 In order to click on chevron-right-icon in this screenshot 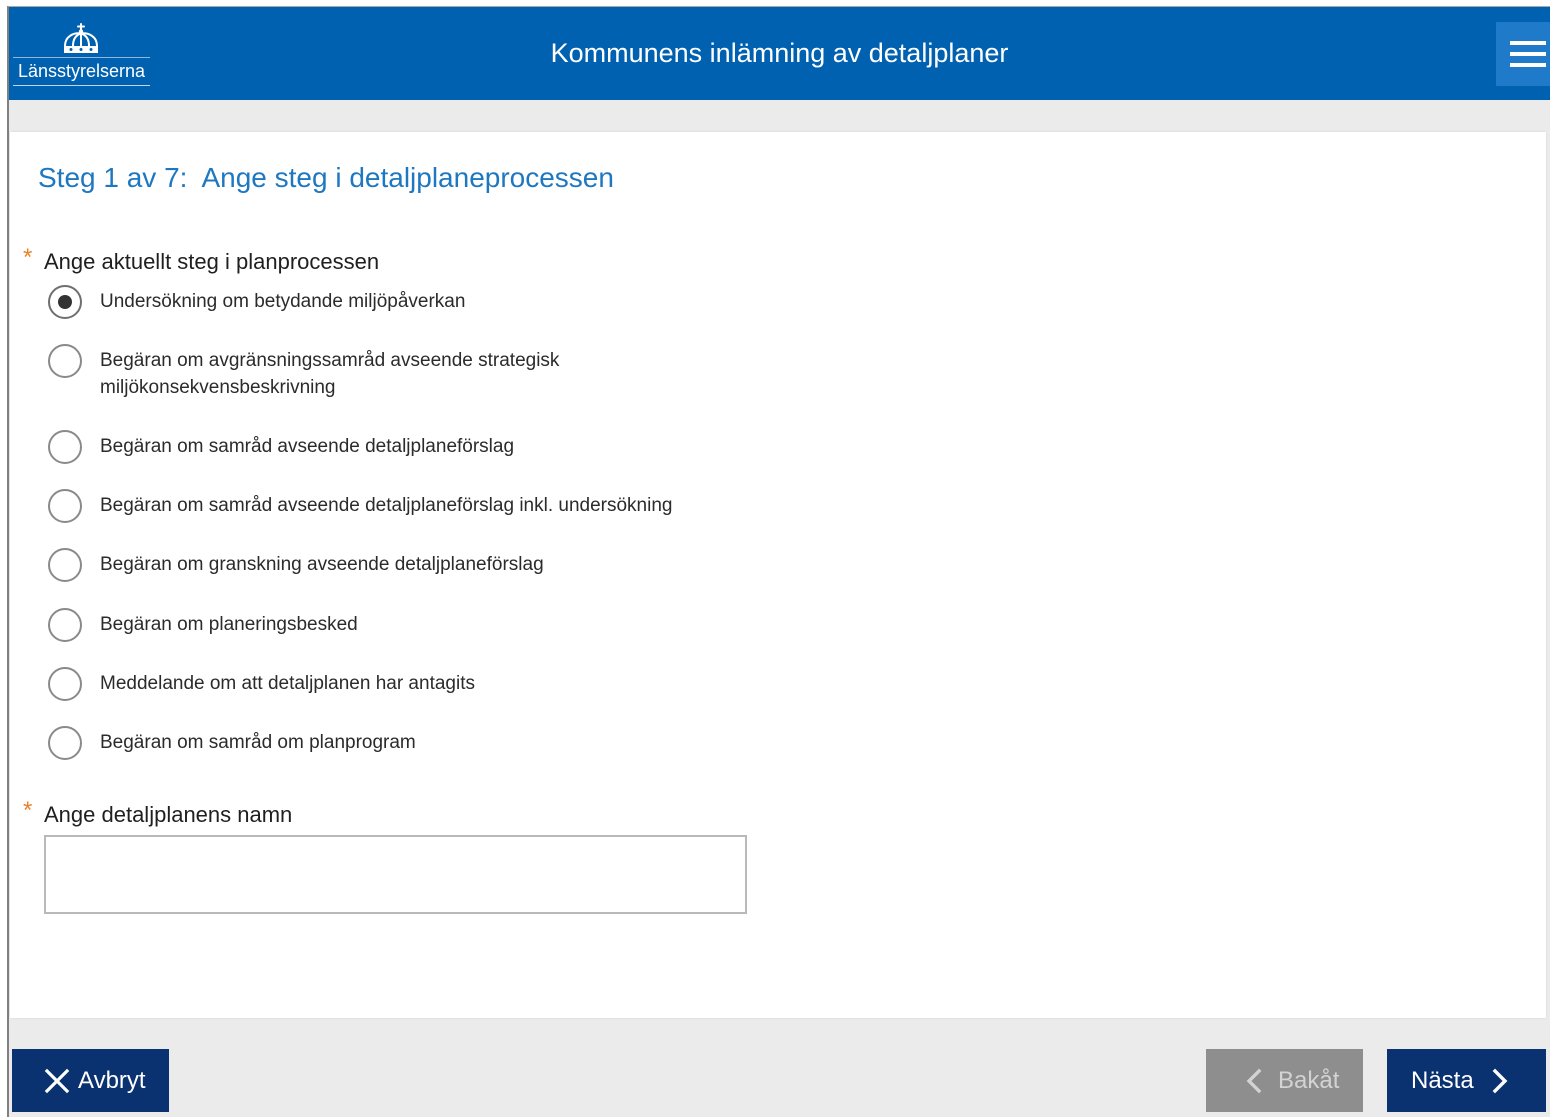, I will do `click(1500, 1080)`.